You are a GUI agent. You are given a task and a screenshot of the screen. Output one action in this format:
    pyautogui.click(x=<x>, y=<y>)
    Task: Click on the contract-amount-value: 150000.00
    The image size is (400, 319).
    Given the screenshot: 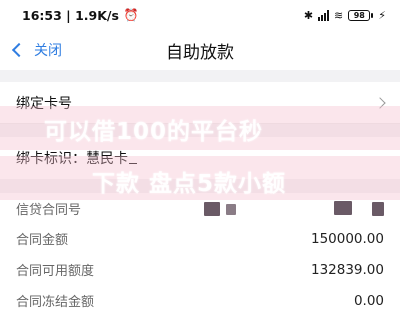 What is the action you would take?
    pyautogui.click(x=347, y=238)
    